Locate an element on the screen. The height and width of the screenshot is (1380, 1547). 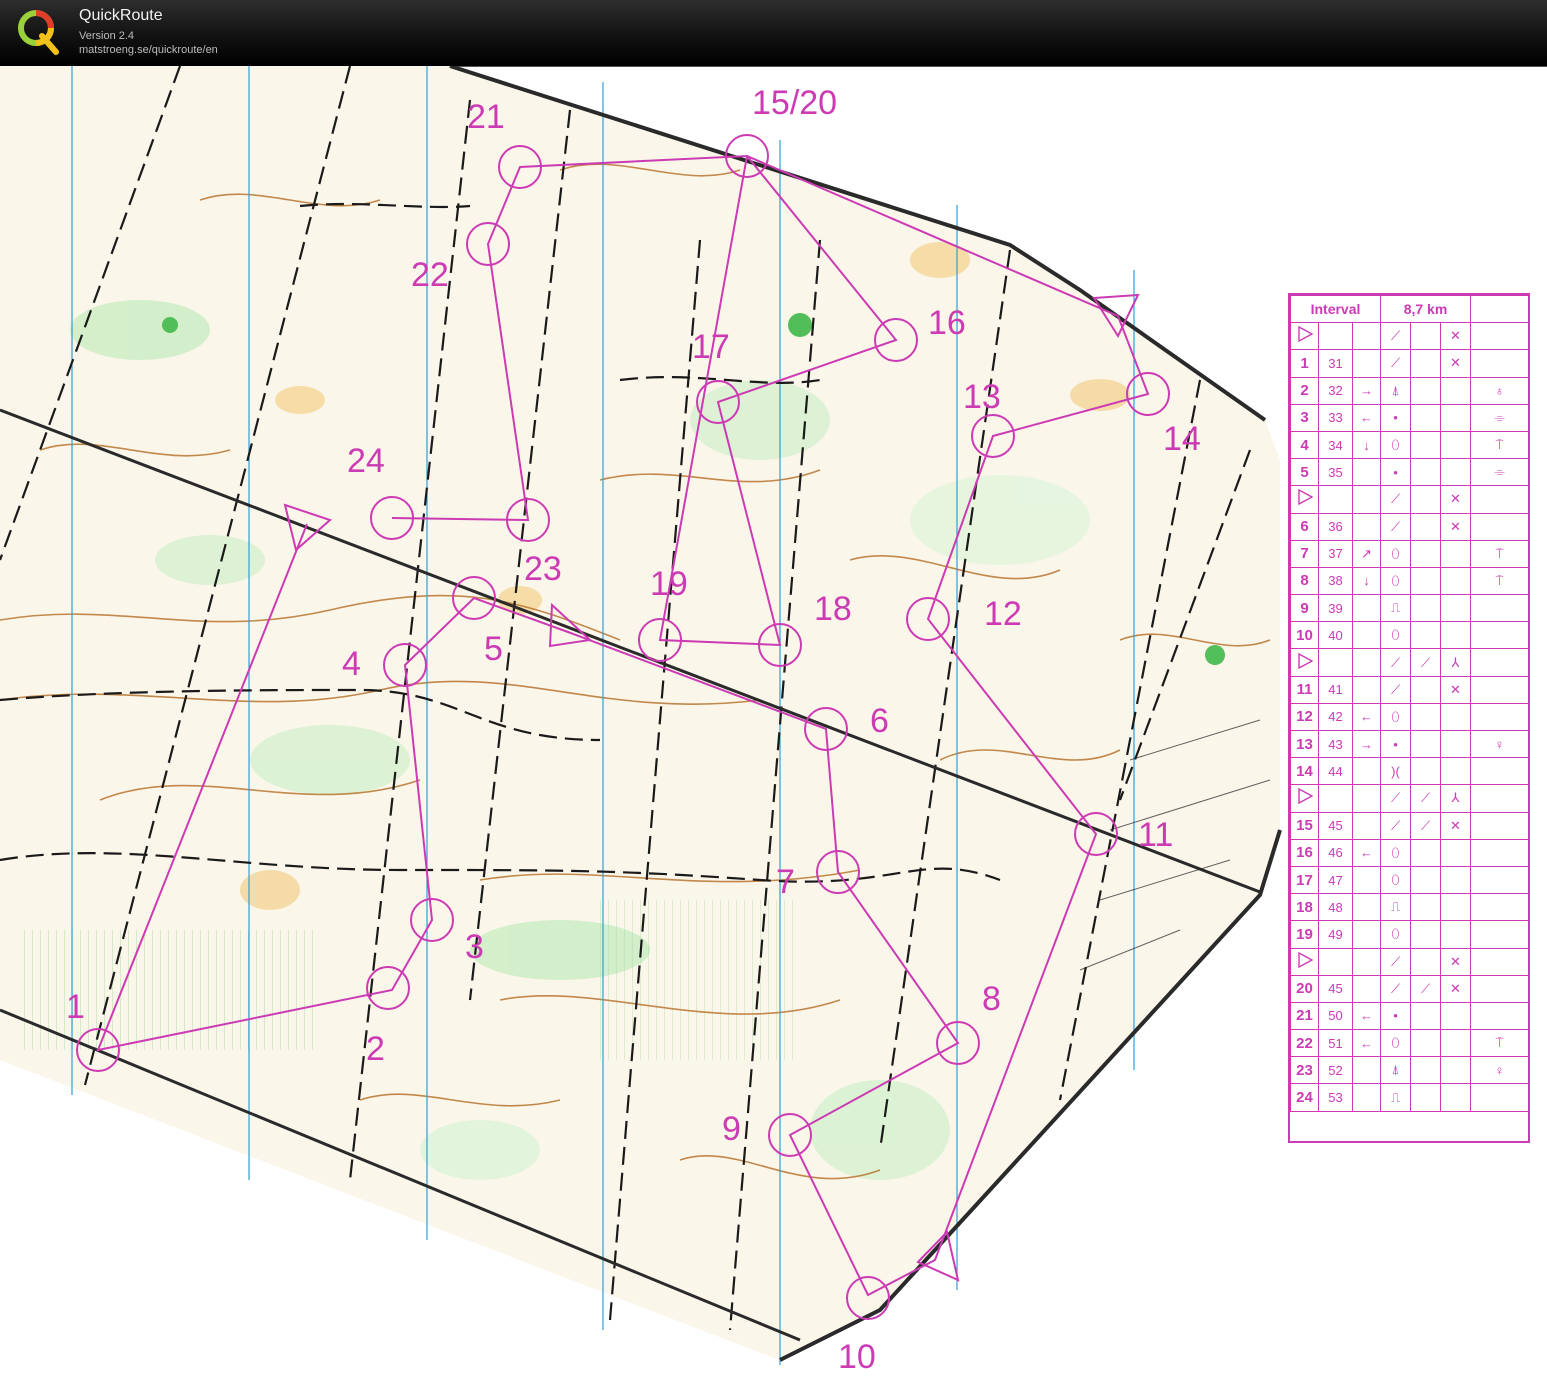
description-row: 21 50 ← • is located at coordinates (1410, 1016).